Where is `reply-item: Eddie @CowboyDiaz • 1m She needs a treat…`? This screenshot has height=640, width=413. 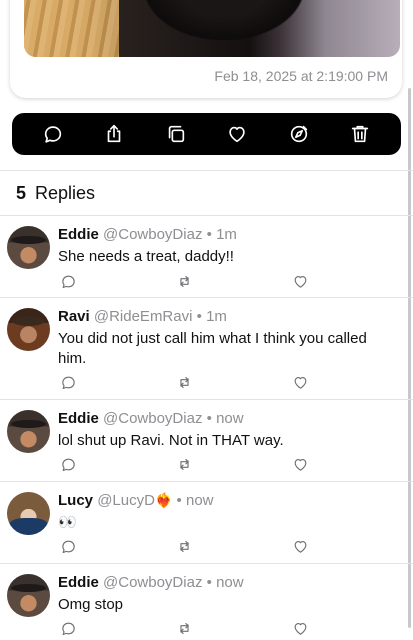
reply-item: Eddie @CowboyDiaz • 1m She needs a treat… is located at coordinates (206, 256).